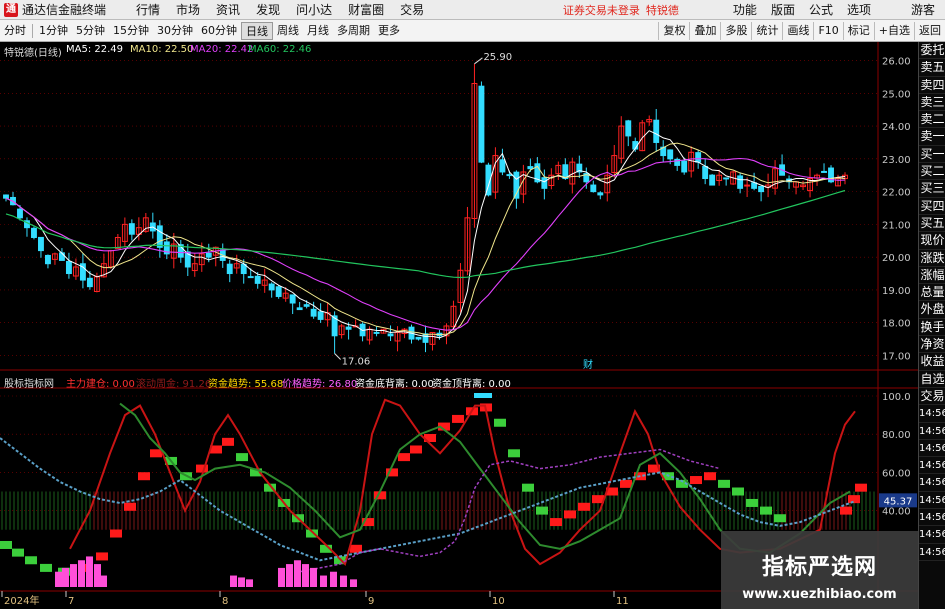 Image resolution: width=945 pixels, height=609 pixels. What do you see at coordinates (932, 552) in the screenshot?
I see `sidebar-item-29: 14:56` at bounding box center [932, 552].